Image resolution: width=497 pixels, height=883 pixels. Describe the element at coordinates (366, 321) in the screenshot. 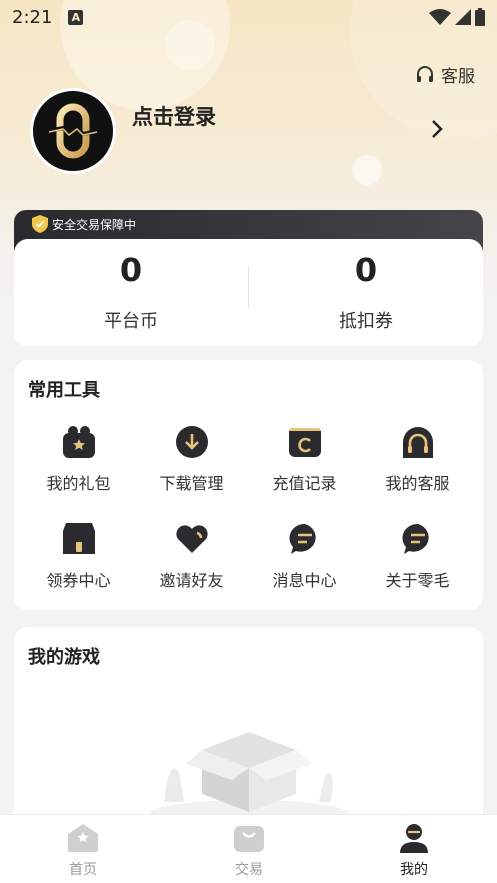

I see `voucher-label: 抵扣券` at that location.